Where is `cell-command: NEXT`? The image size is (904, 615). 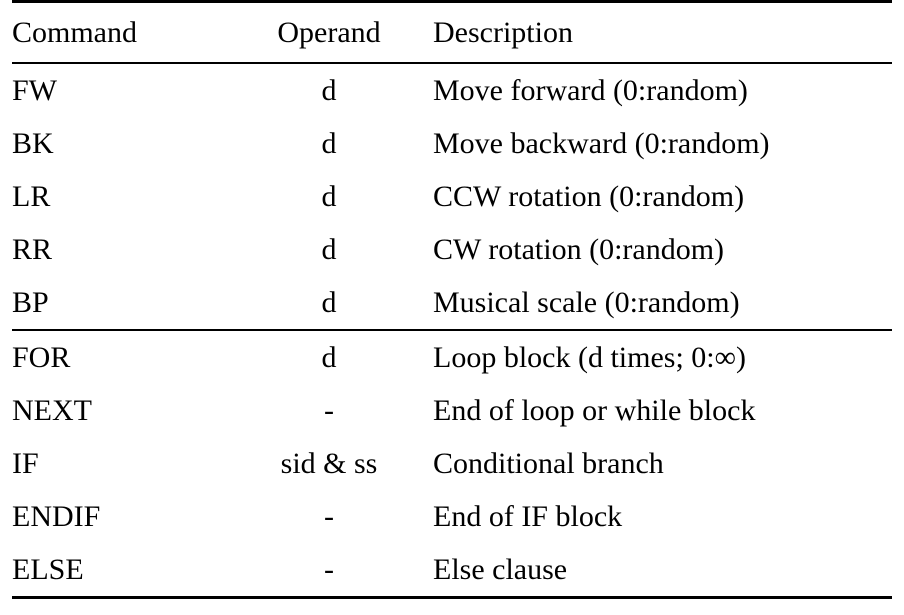
cell-command: NEXT is located at coordinates (52, 410).